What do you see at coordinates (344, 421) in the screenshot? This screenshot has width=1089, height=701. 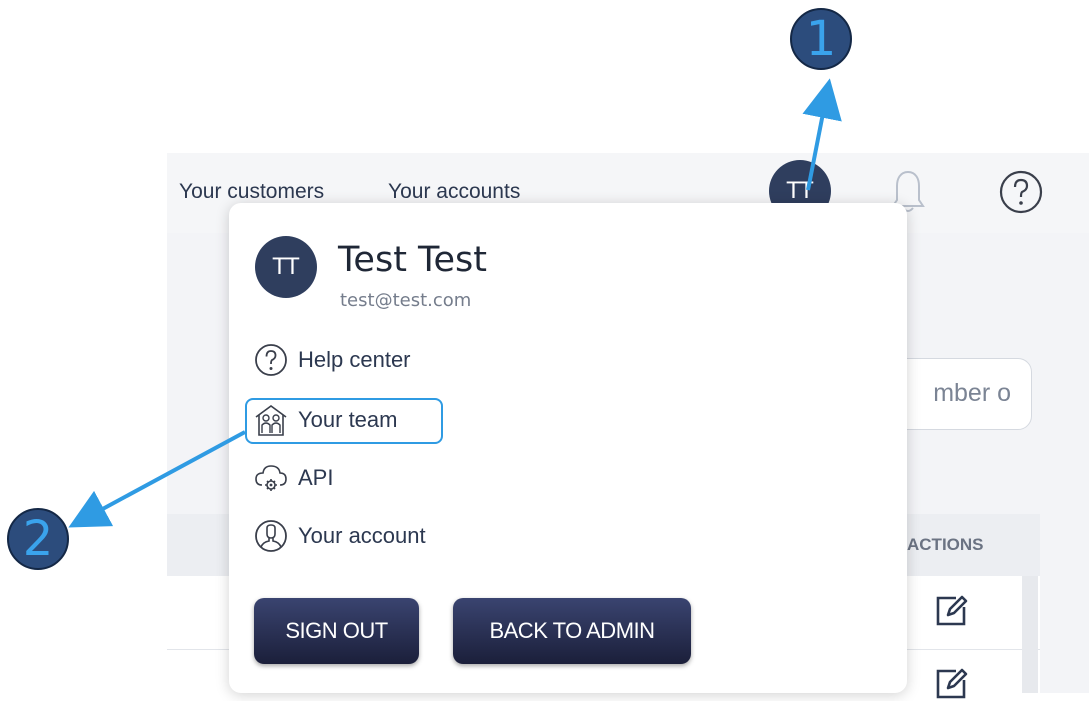 I see `menu-item-highlight-outline` at bounding box center [344, 421].